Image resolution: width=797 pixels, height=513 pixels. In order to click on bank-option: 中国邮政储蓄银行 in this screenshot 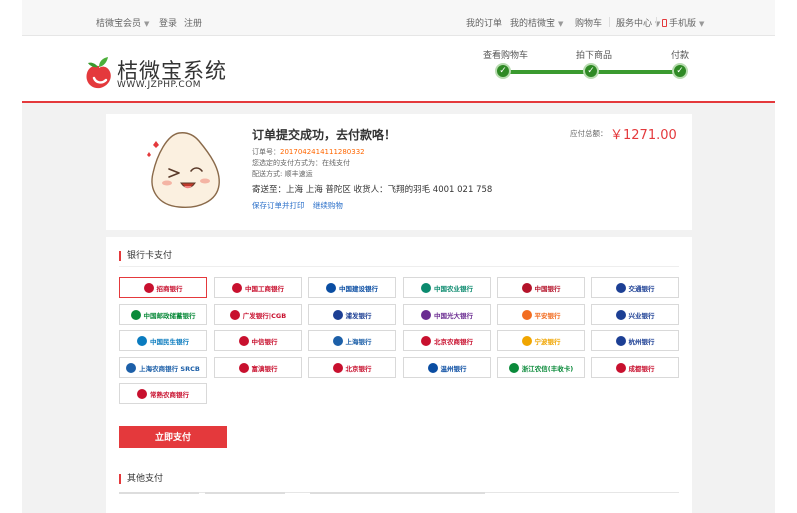, I will do `click(163, 314)`.